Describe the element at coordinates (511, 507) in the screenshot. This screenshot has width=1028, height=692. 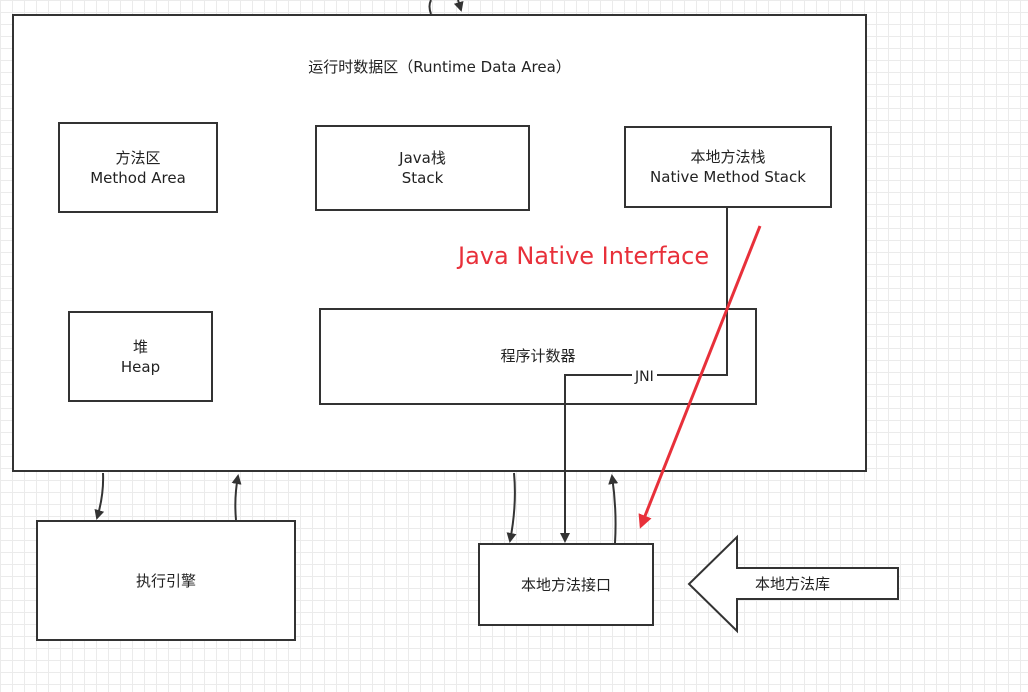
I see `arrow-to-native-interface` at that location.